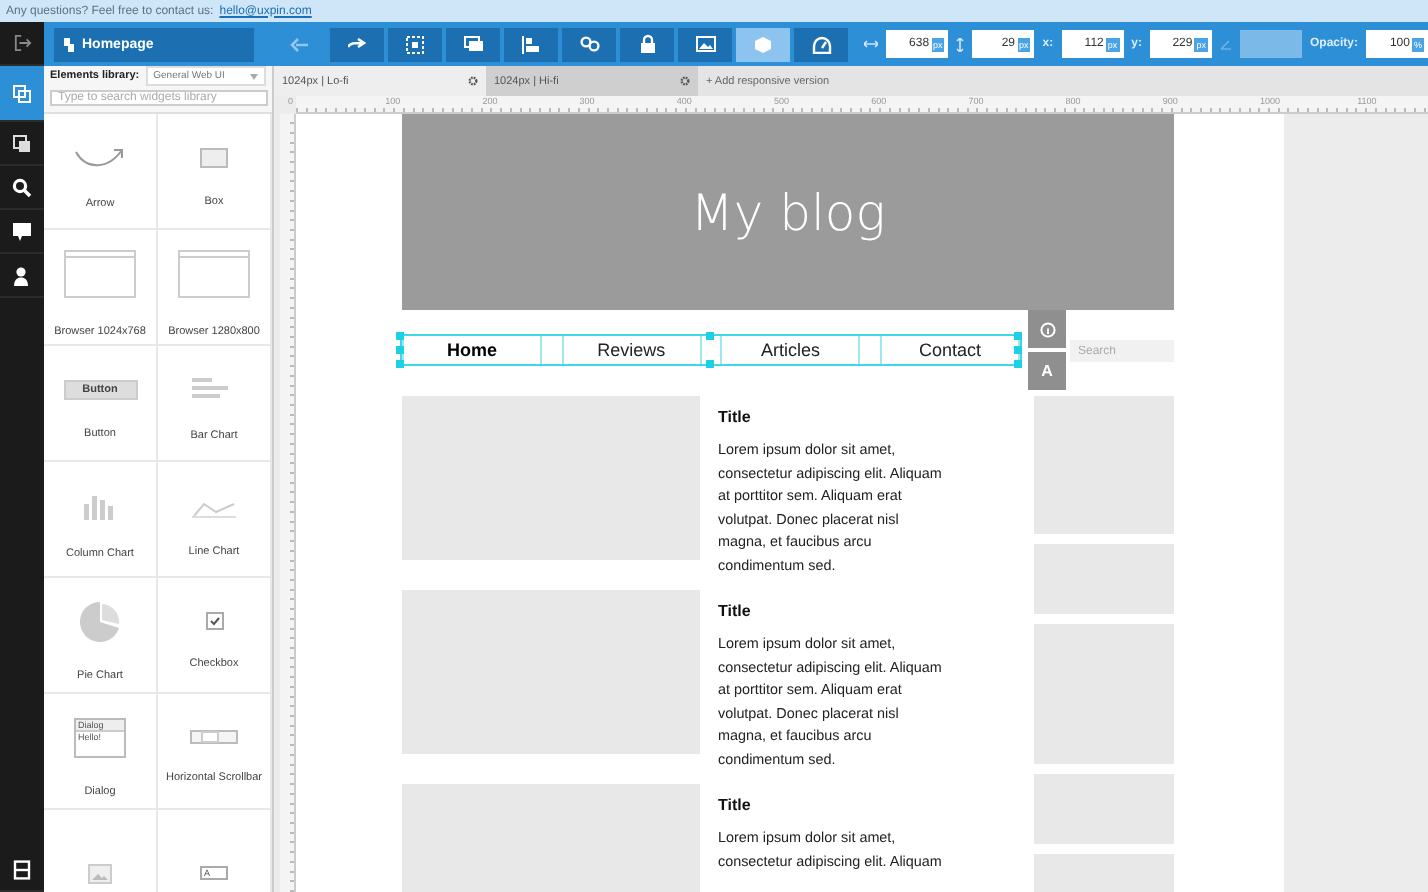  I want to click on cube-icon, so click(763, 44).